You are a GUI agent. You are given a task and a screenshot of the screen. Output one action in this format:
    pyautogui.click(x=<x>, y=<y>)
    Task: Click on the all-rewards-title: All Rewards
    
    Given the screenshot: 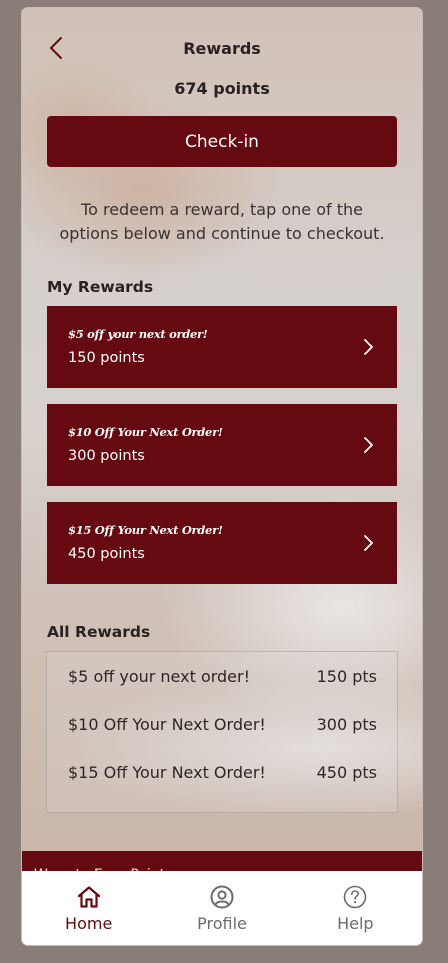 What is the action you would take?
    pyautogui.click(x=99, y=632)
    